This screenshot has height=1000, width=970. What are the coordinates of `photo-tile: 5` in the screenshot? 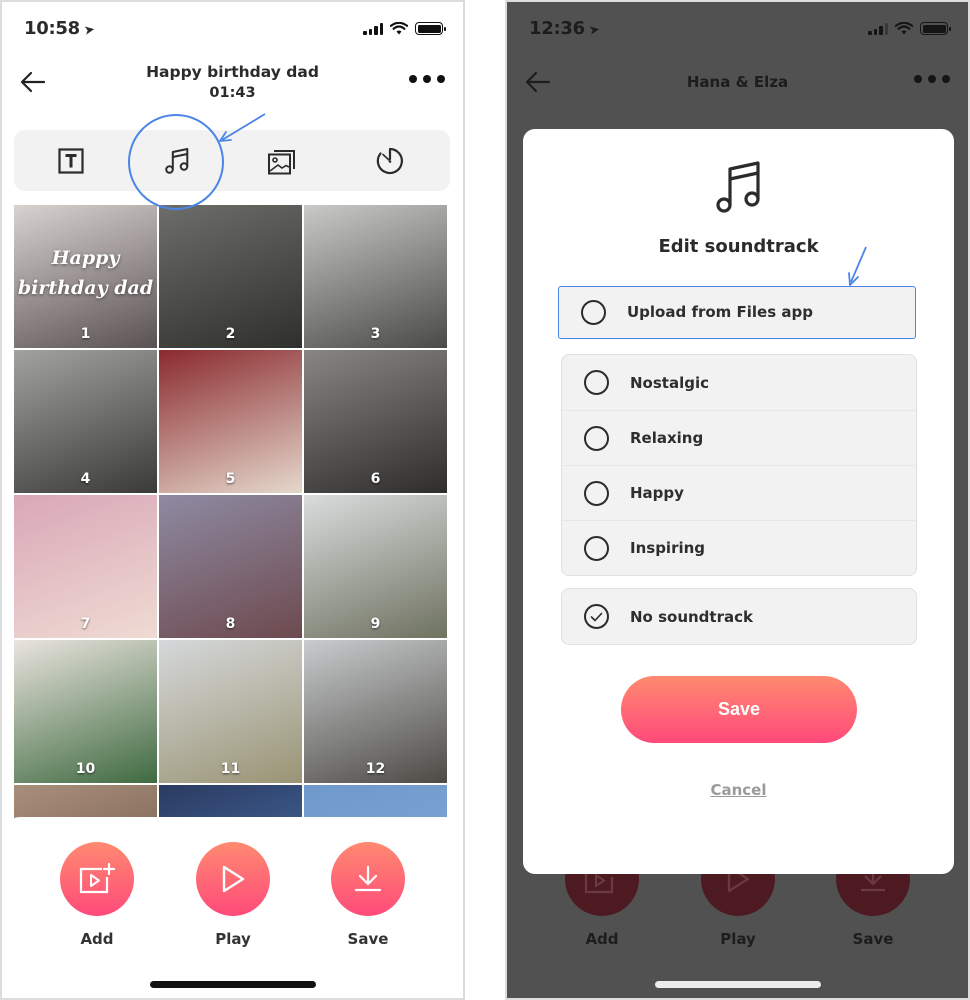 It's located at (230, 421).